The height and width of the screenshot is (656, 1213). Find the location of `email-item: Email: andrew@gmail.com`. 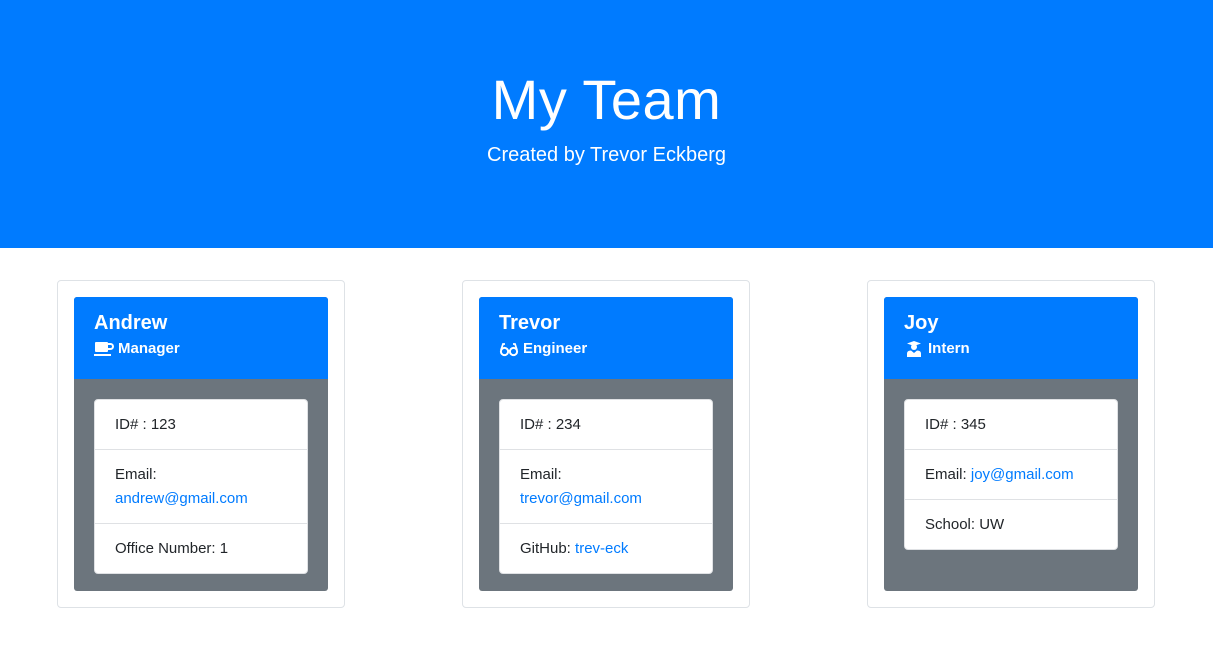

email-item: Email: andrew@gmail.com is located at coordinates (201, 486).